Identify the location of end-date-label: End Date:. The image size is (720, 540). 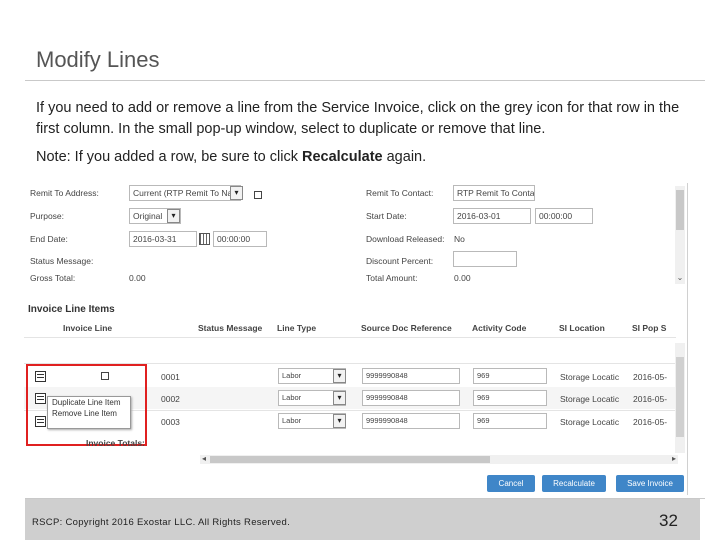
(49, 239).